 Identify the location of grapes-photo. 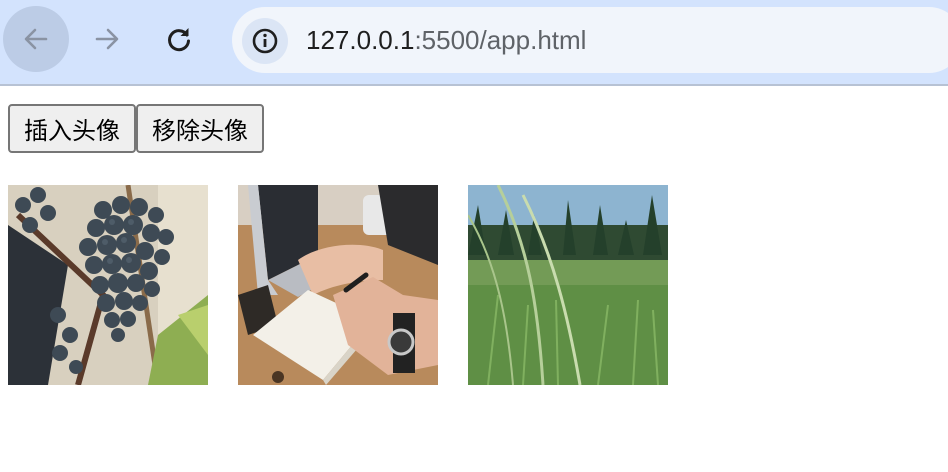
(108, 285).